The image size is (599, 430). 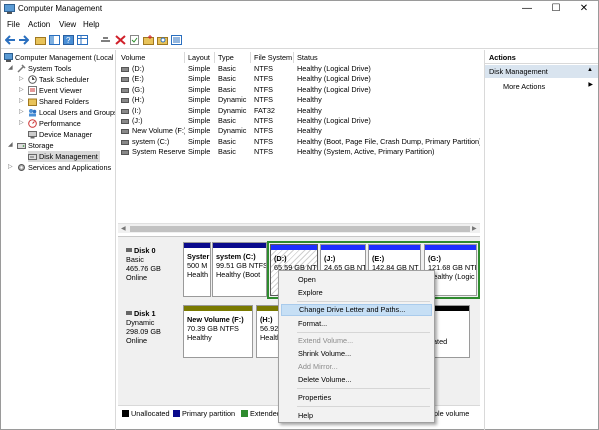 What do you see at coordinates (151, 57) in the screenshot?
I see `column-header-volume: Volume` at bounding box center [151, 57].